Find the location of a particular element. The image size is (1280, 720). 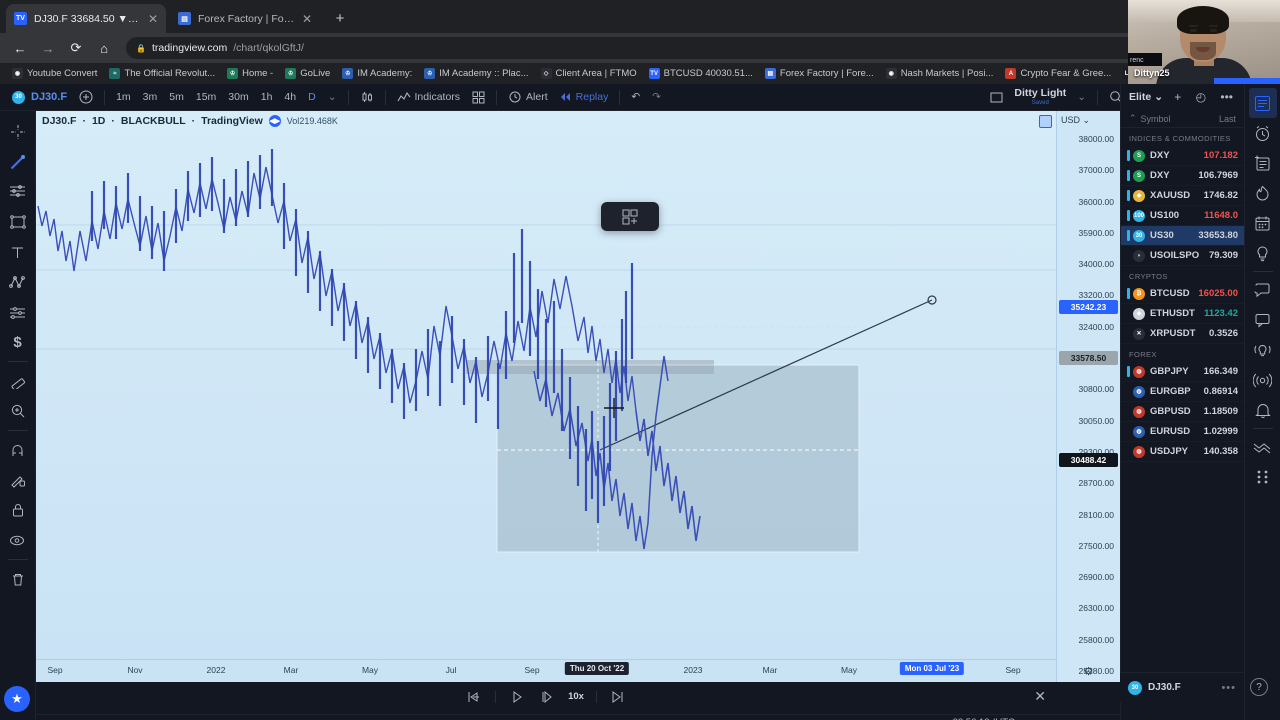

pie-chart-icon: ◴ is located at coordinates (1201, 97).